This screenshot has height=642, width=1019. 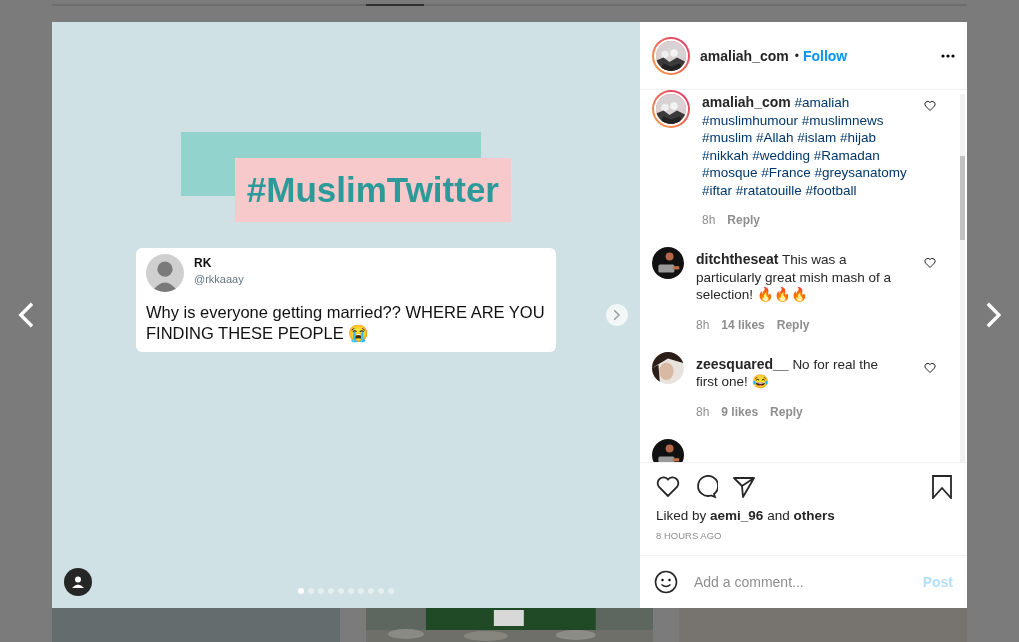 I want to click on paper-plane-icon, so click(x=744, y=487).